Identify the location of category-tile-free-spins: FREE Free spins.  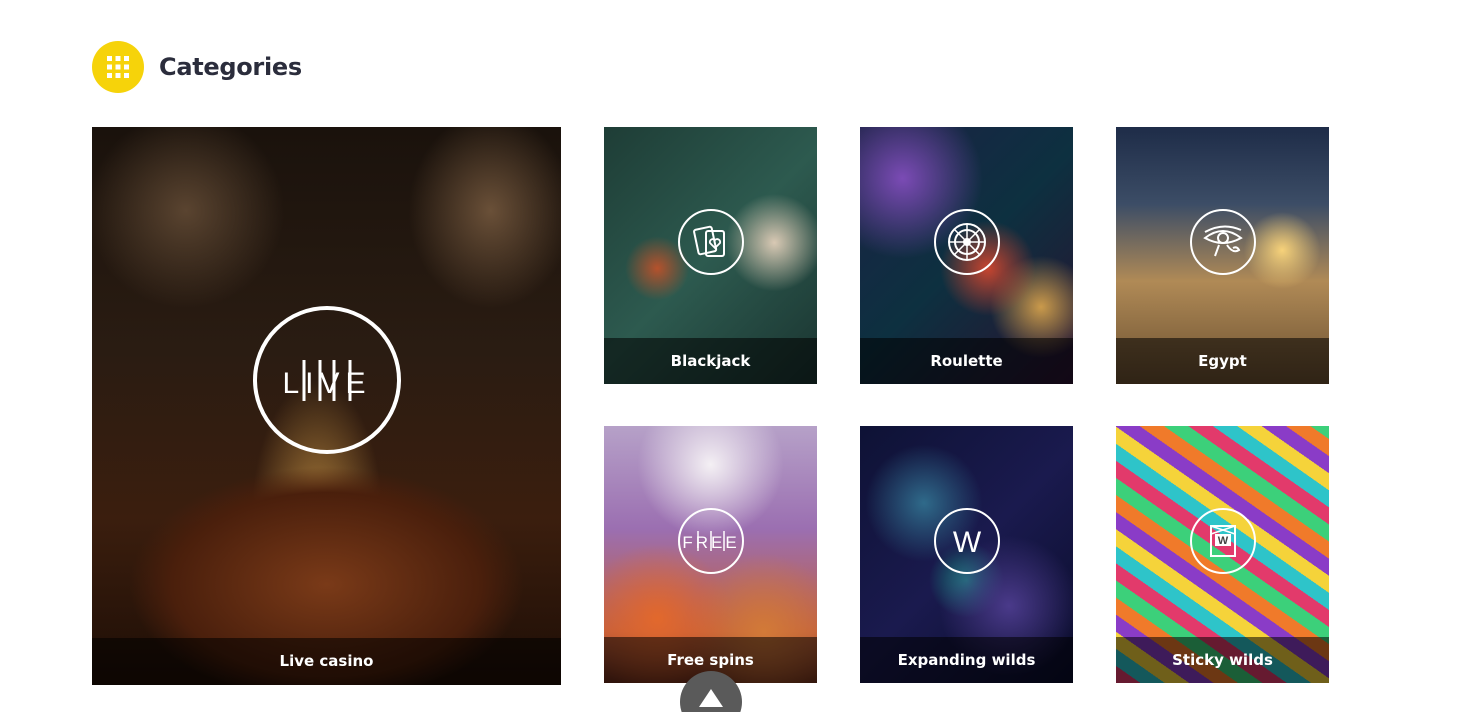
(710, 554).